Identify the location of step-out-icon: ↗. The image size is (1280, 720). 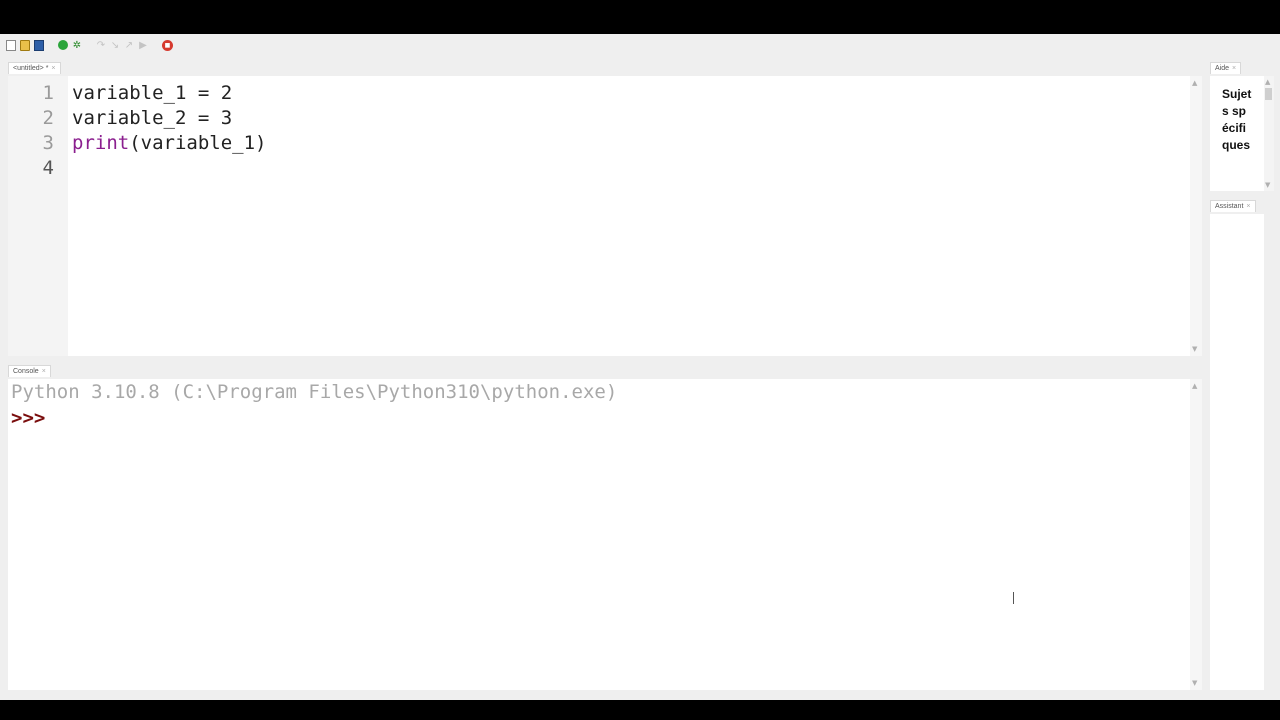
(129, 45).